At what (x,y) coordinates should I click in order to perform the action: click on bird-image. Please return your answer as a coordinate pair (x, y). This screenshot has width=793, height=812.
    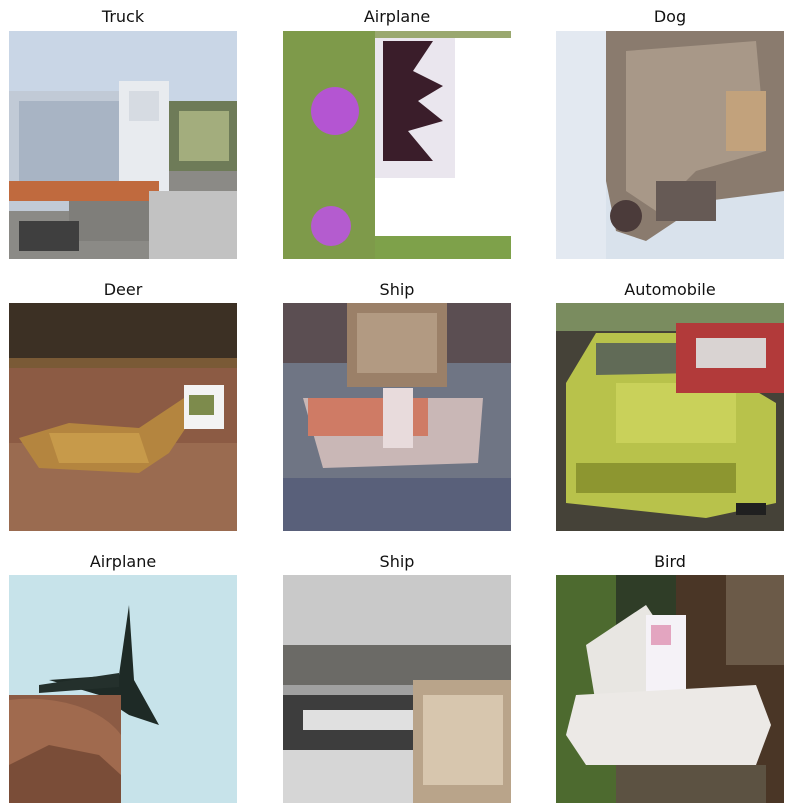
    Looking at the image, I should click on (670, 689).